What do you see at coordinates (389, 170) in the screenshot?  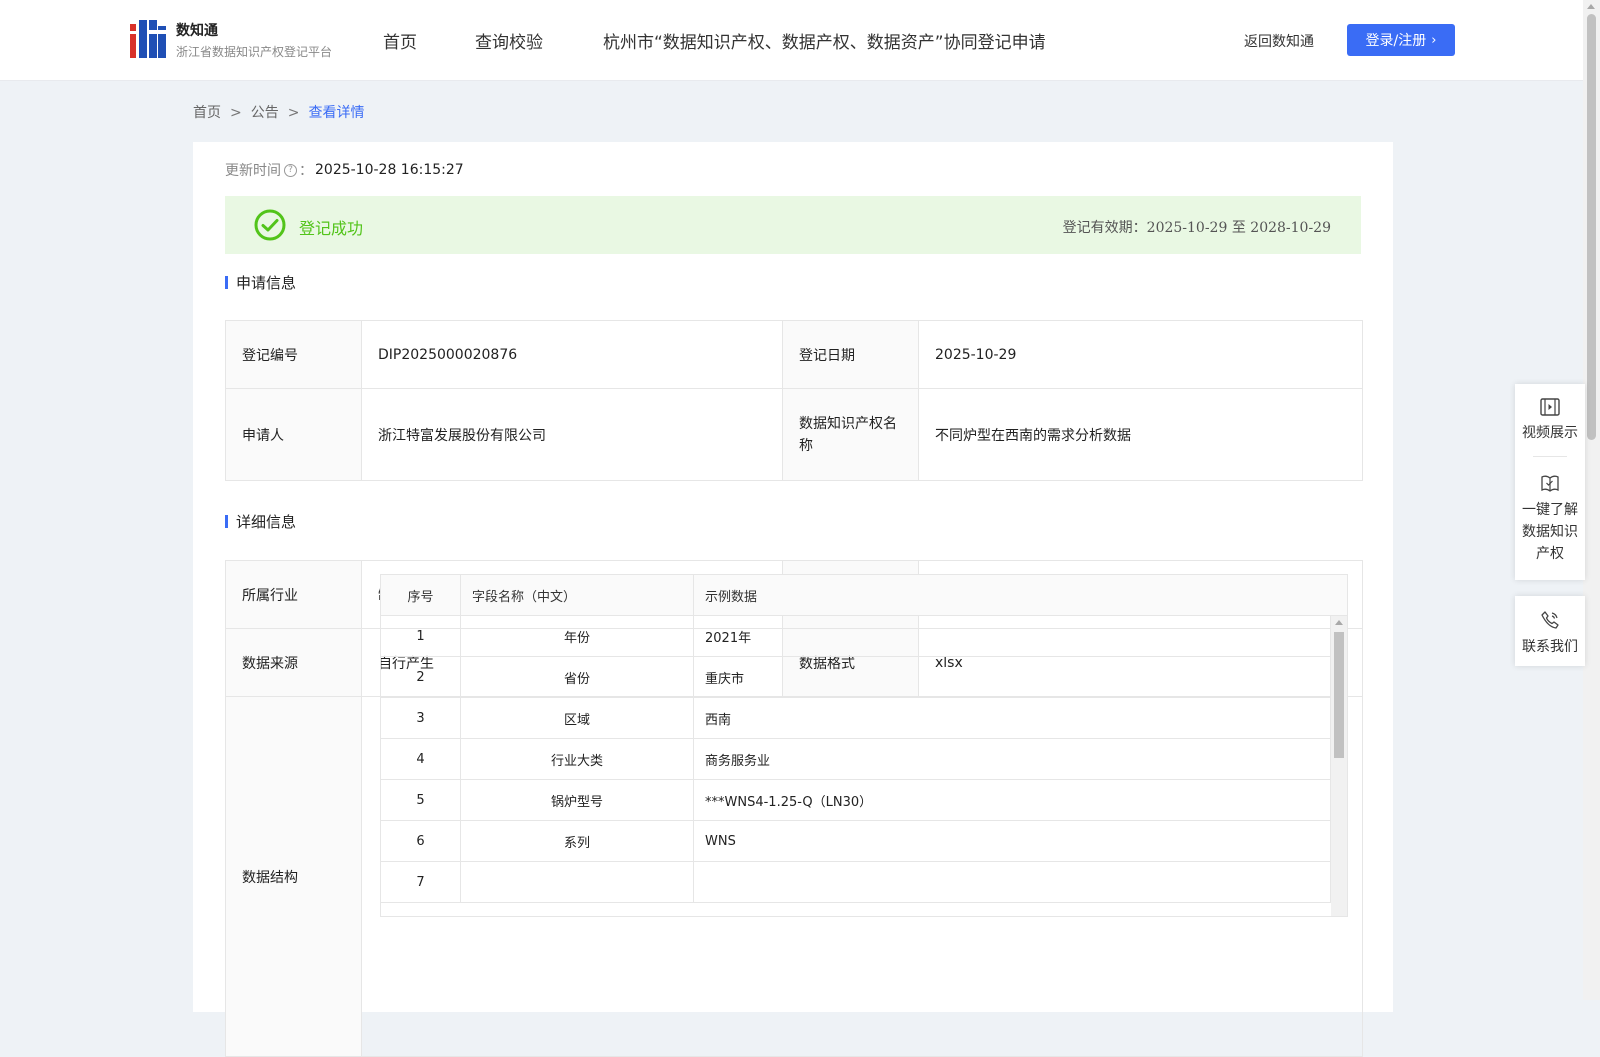 I see `update-time-value: 2025-10-28 16:15:27` at bounding box center [389, 170].